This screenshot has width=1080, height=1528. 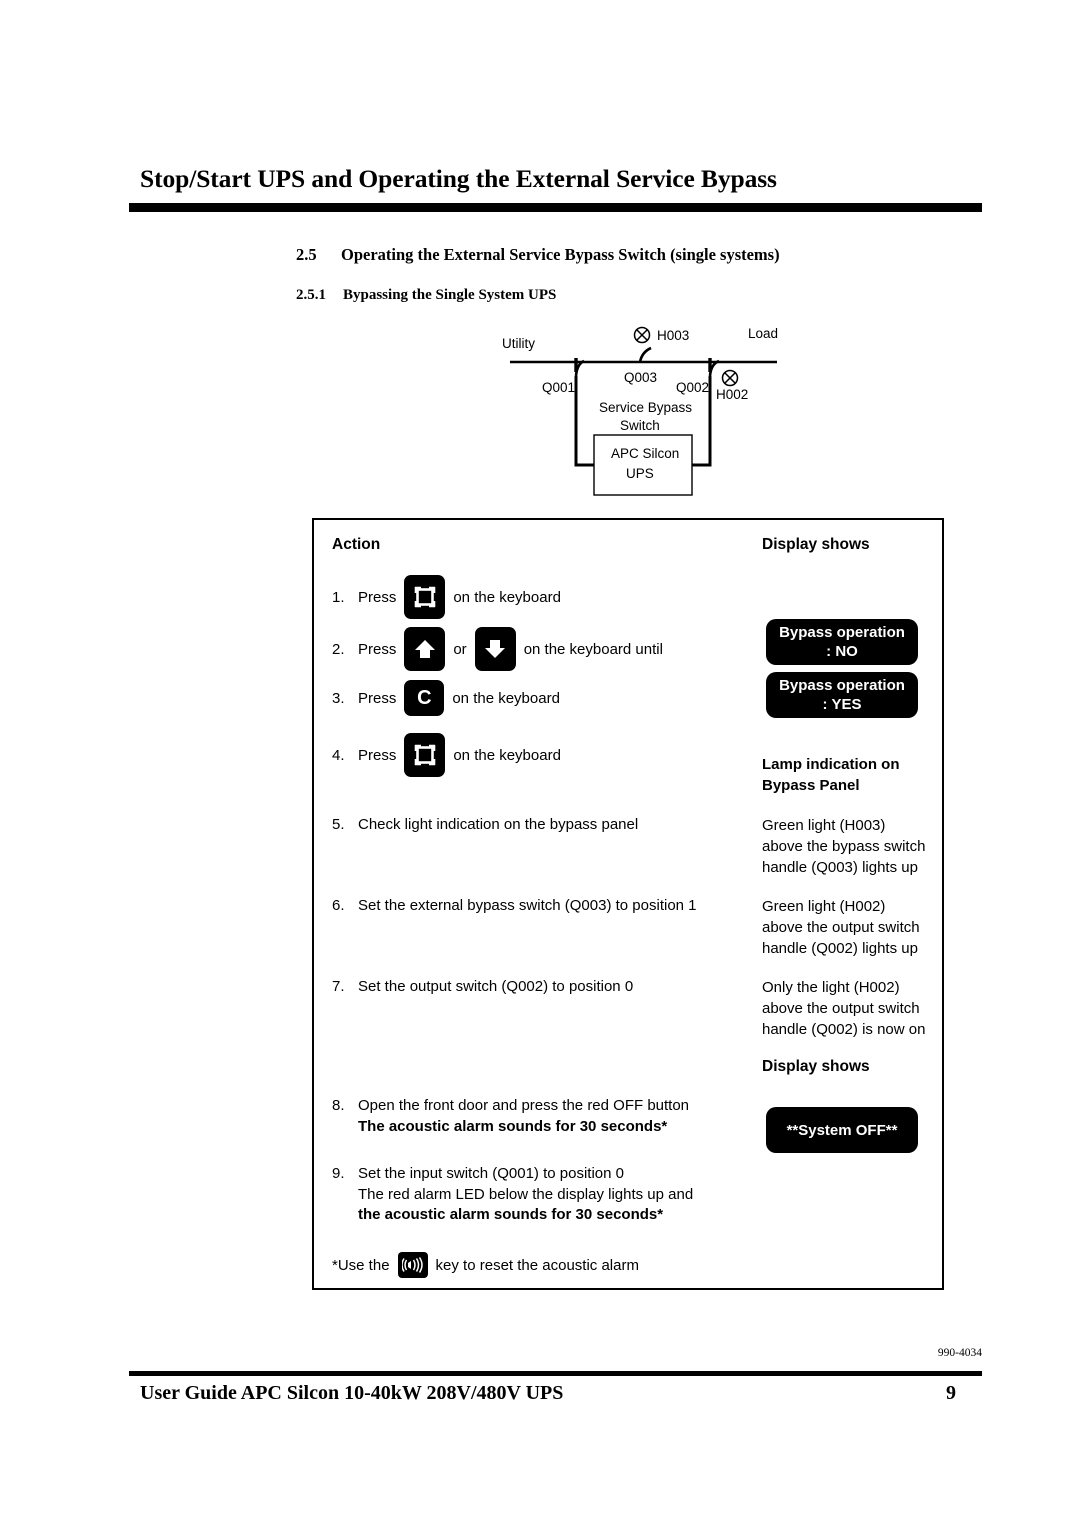 I want to click on lamp-indication-header: Lamp indication on Bypass Panel, so click(x=831, y=775).